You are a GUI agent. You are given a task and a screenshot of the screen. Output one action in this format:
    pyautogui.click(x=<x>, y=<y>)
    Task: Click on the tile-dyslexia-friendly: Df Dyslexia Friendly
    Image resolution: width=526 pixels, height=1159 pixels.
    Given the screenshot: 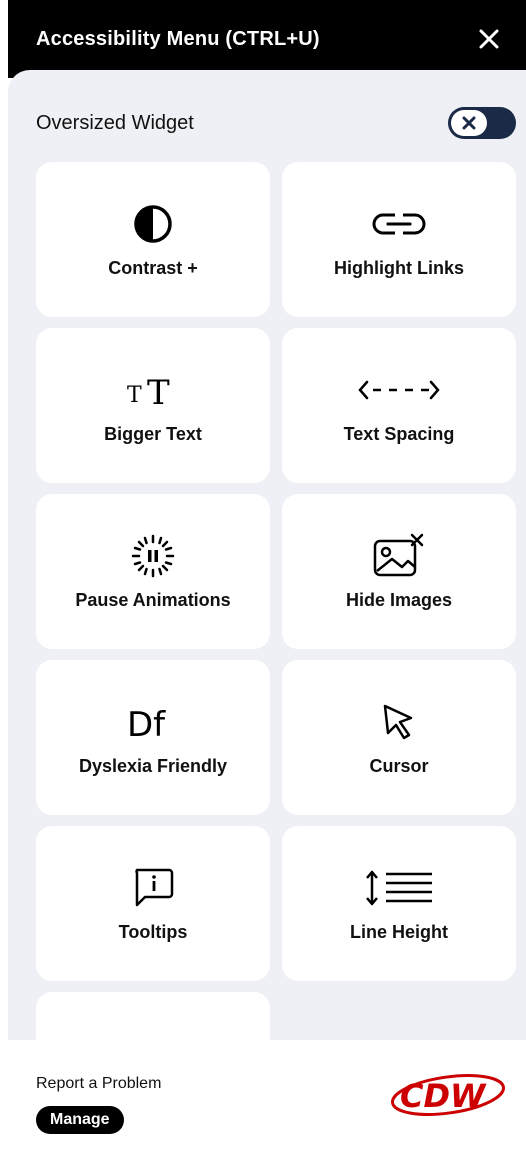 What is the action you would take?
    pyautogui.click(x=153, y=737)
    